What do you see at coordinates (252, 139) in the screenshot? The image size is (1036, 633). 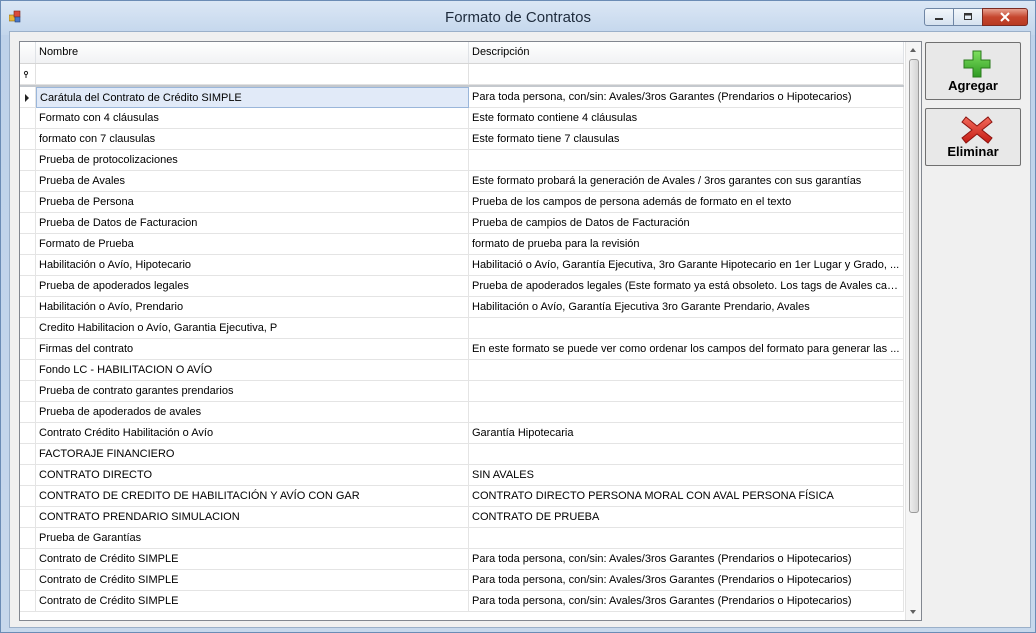 I see `cell-nombre: formato con 7 clausulas` at bounding box center [252, 139].